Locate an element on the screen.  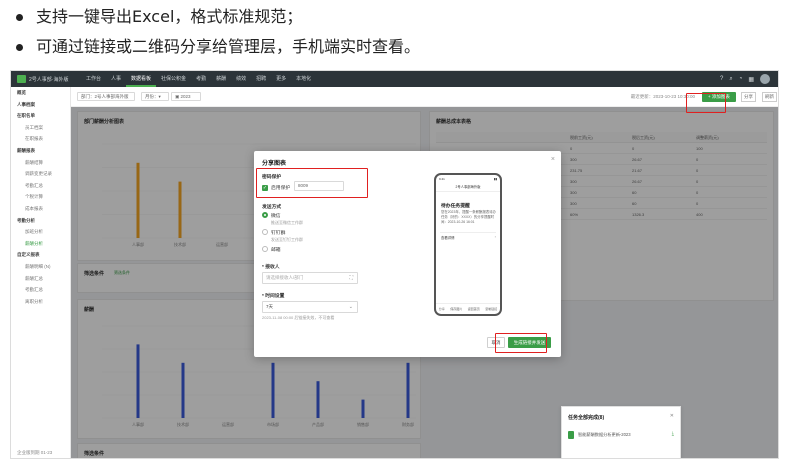
sidebar-item: 成本报表 is located at coordinates (40, 209).